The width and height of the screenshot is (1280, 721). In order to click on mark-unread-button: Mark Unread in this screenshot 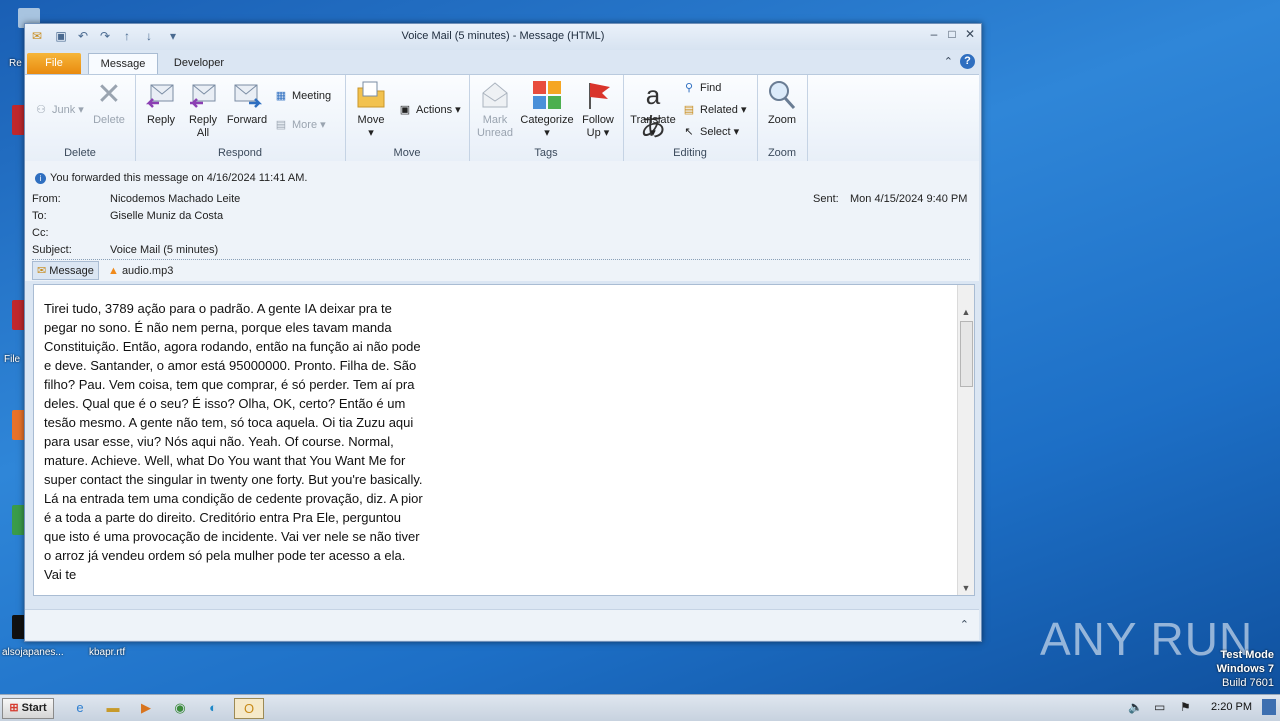, I will do `click(495, 109)`.